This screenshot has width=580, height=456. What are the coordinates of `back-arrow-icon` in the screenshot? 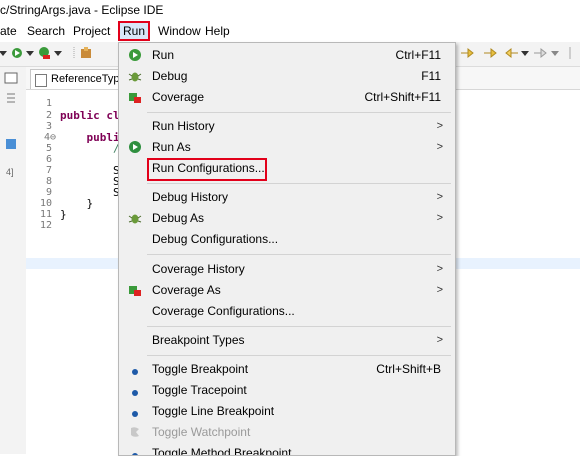 It's located at (512, 53).